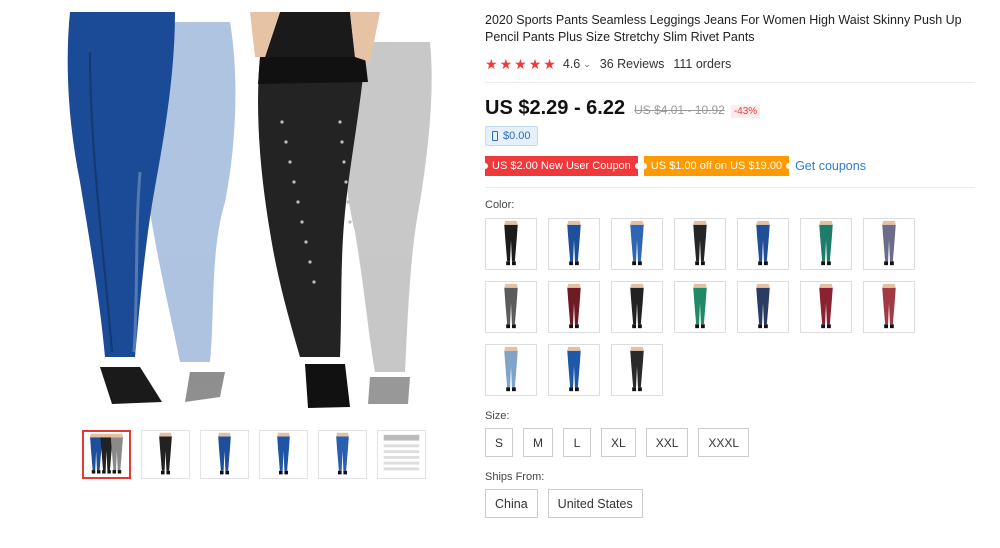  What do you see at coordinates (667, 442) in the screenshot?
I see `size-option-xxl: XXL` at bounding box center [667, 442].